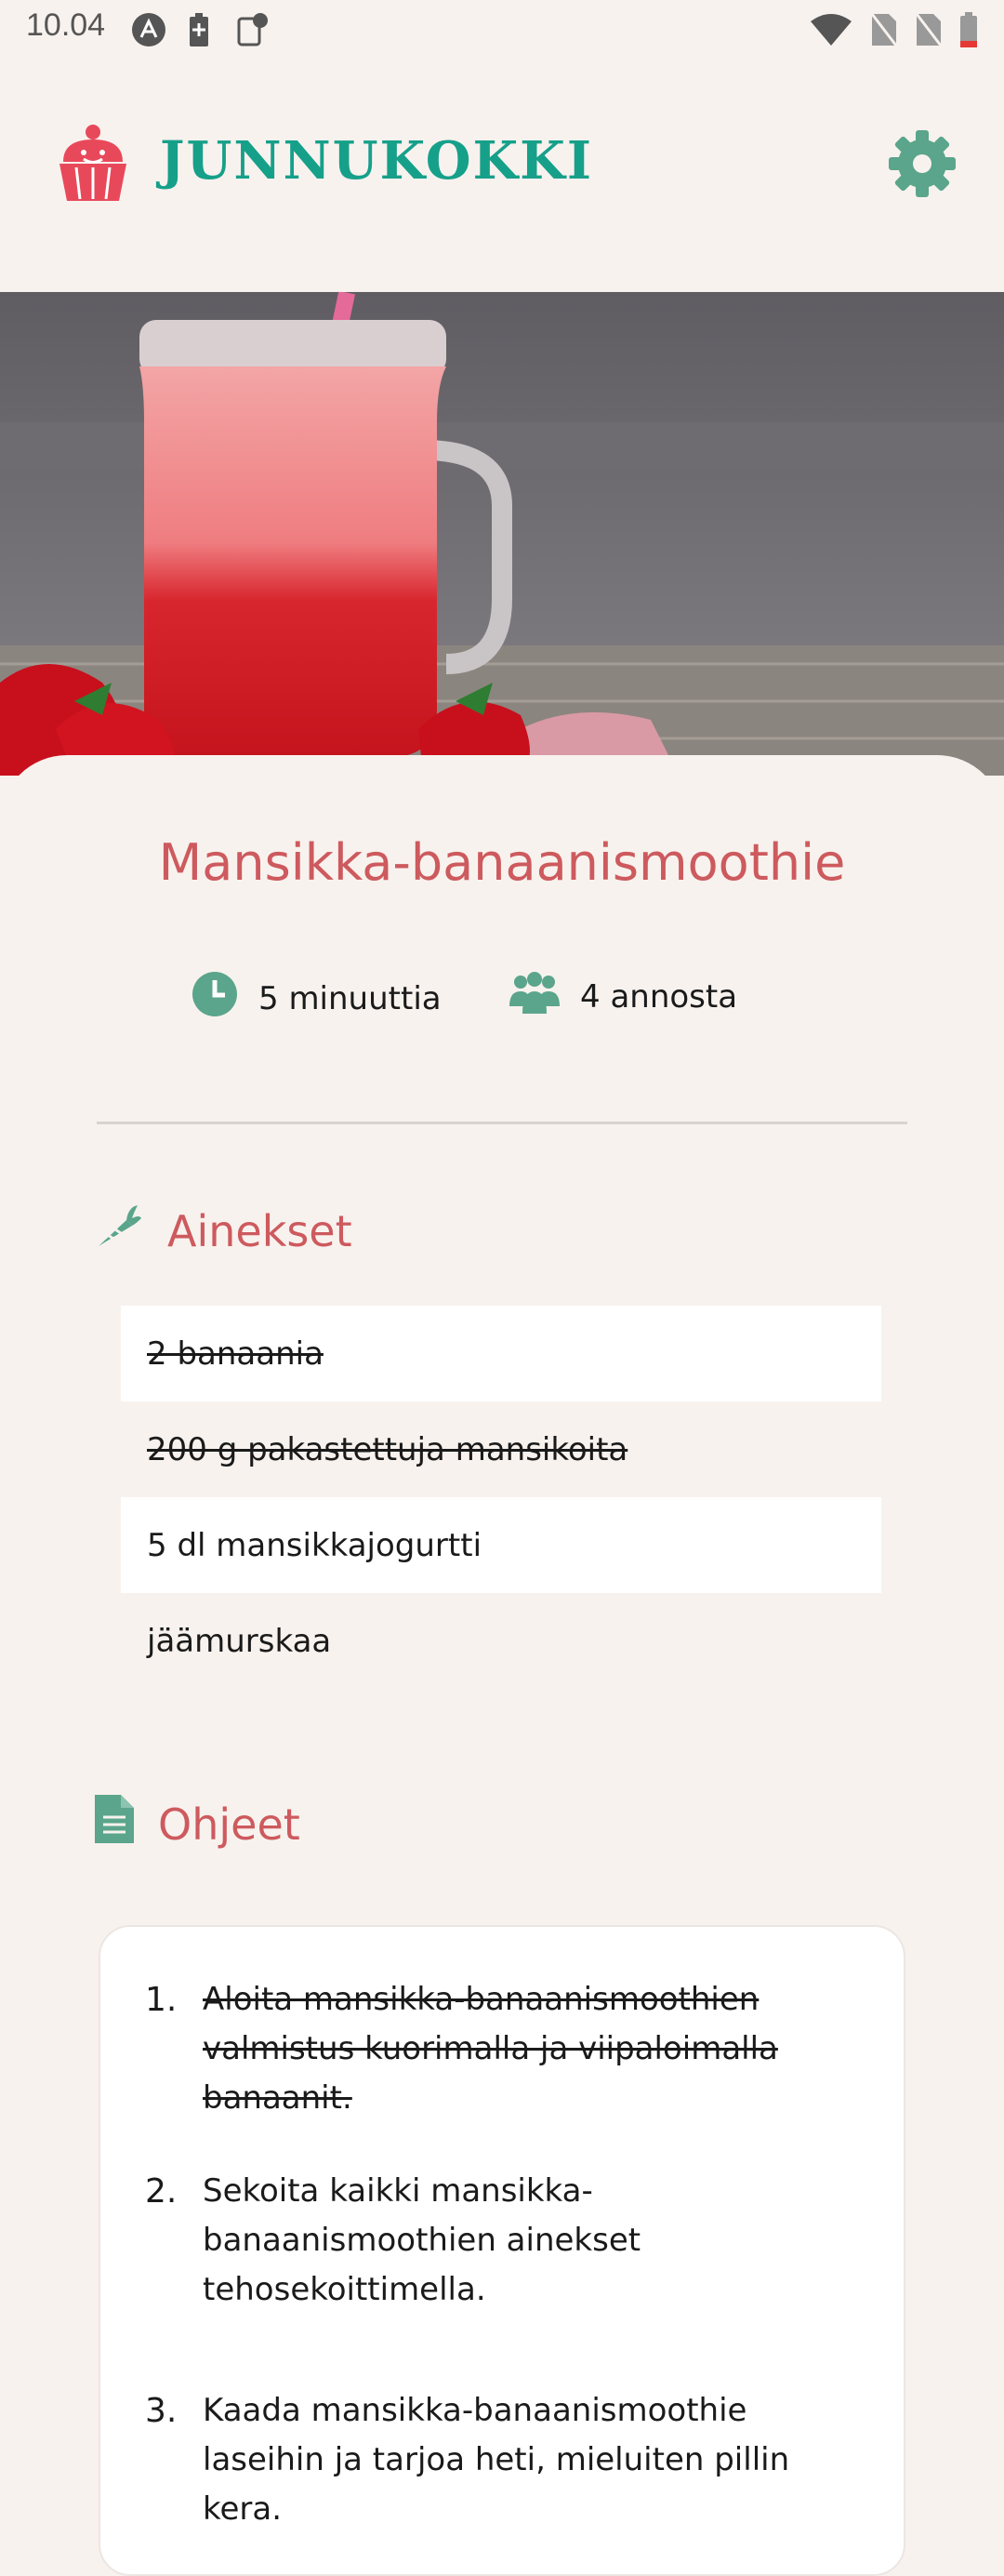  I want to click on notification-a-icon, so click(148, 31).